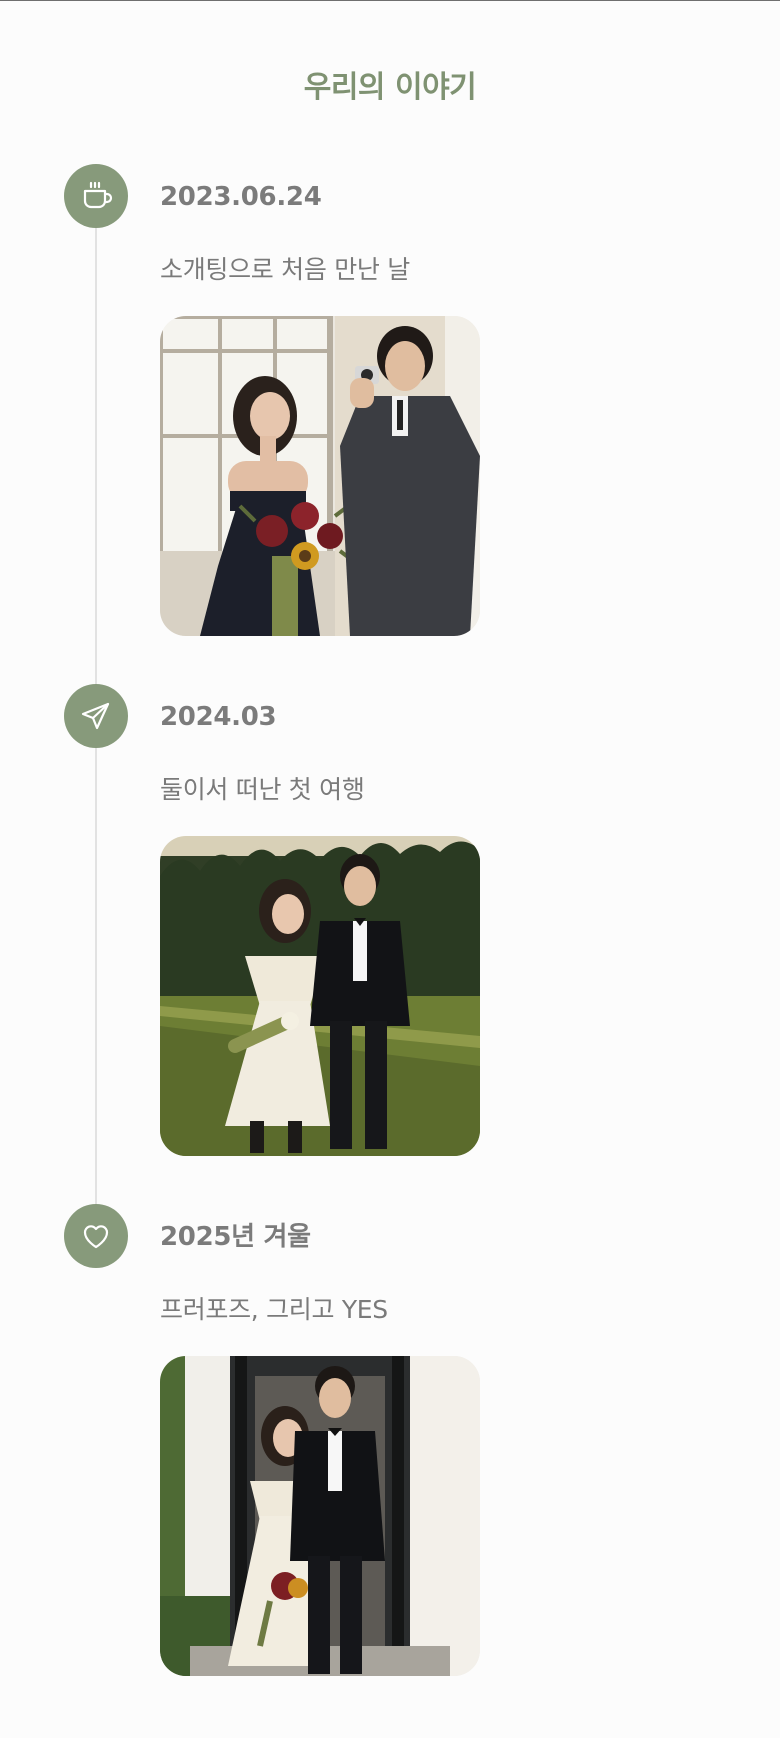  What do you see at coordinates (235, 1237) in the screenshot?
I see `event-date: 2025년 겨울` at bounding box center [235, 1237].